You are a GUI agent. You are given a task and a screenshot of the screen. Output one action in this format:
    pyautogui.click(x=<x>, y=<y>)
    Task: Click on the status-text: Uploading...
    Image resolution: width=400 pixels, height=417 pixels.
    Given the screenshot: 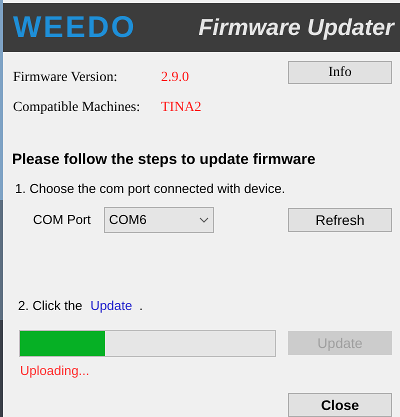 What is the action you would take?
    pyautogui.click(x=54, y=371)
    